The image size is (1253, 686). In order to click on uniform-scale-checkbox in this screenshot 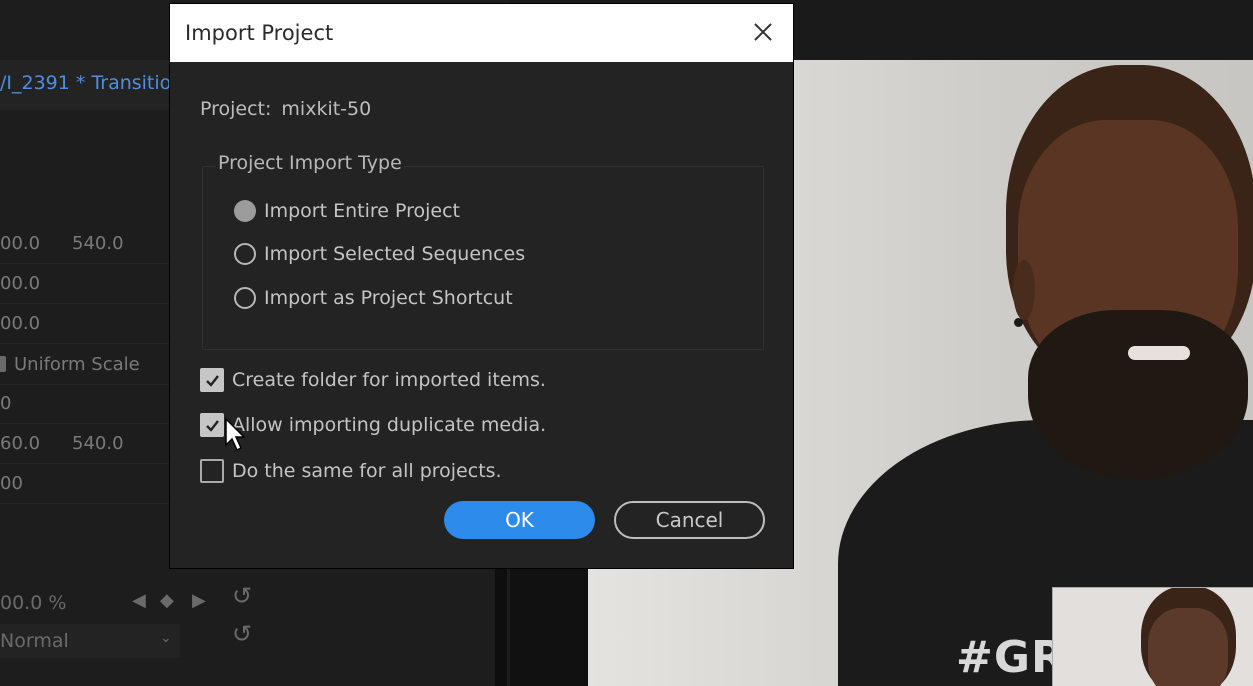, I will do `click(3, 364)`.